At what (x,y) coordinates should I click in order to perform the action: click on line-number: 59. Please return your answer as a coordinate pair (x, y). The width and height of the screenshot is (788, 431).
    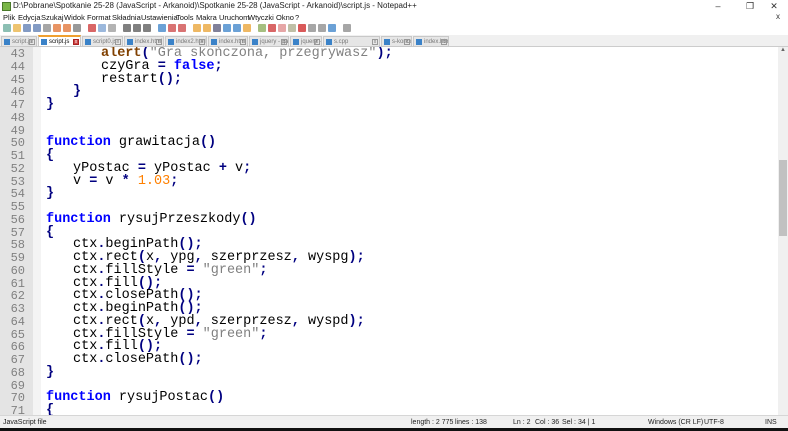
    Looking at the image, I should click on (17, 258).